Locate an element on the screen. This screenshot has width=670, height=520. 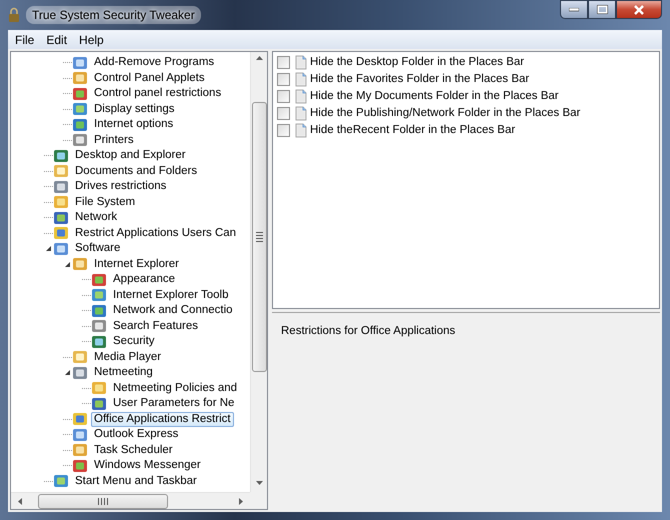
tree-item: Control panel restrictions is located at coordinates (157, 94).